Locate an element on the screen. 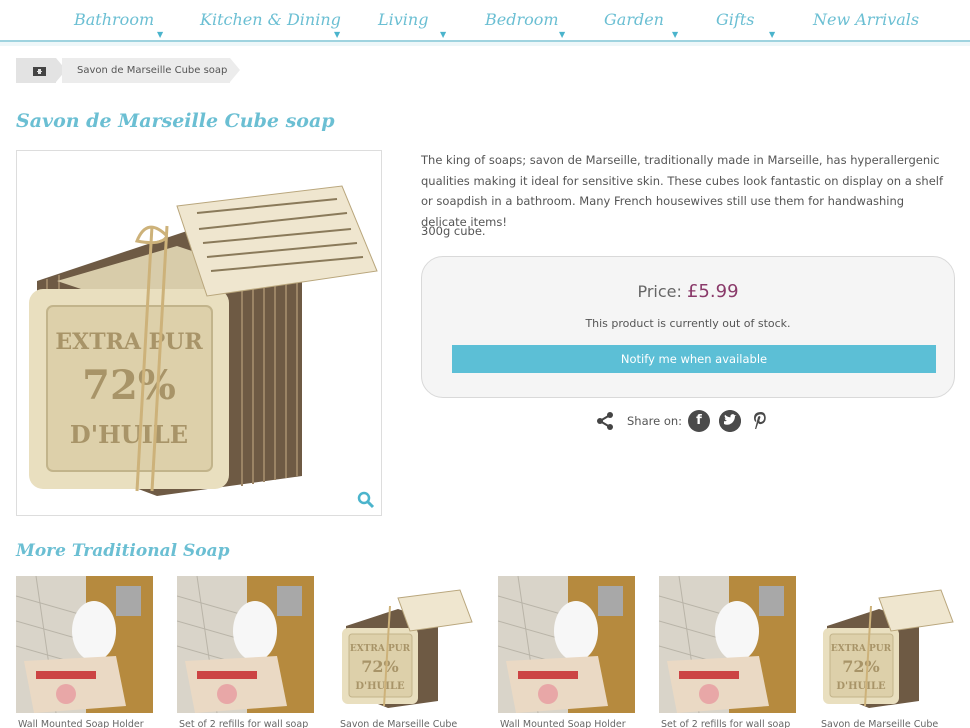 The width and height of the screenshot is (970, 728). product-weight: 300g cube. is located at coordinates (453, 231).